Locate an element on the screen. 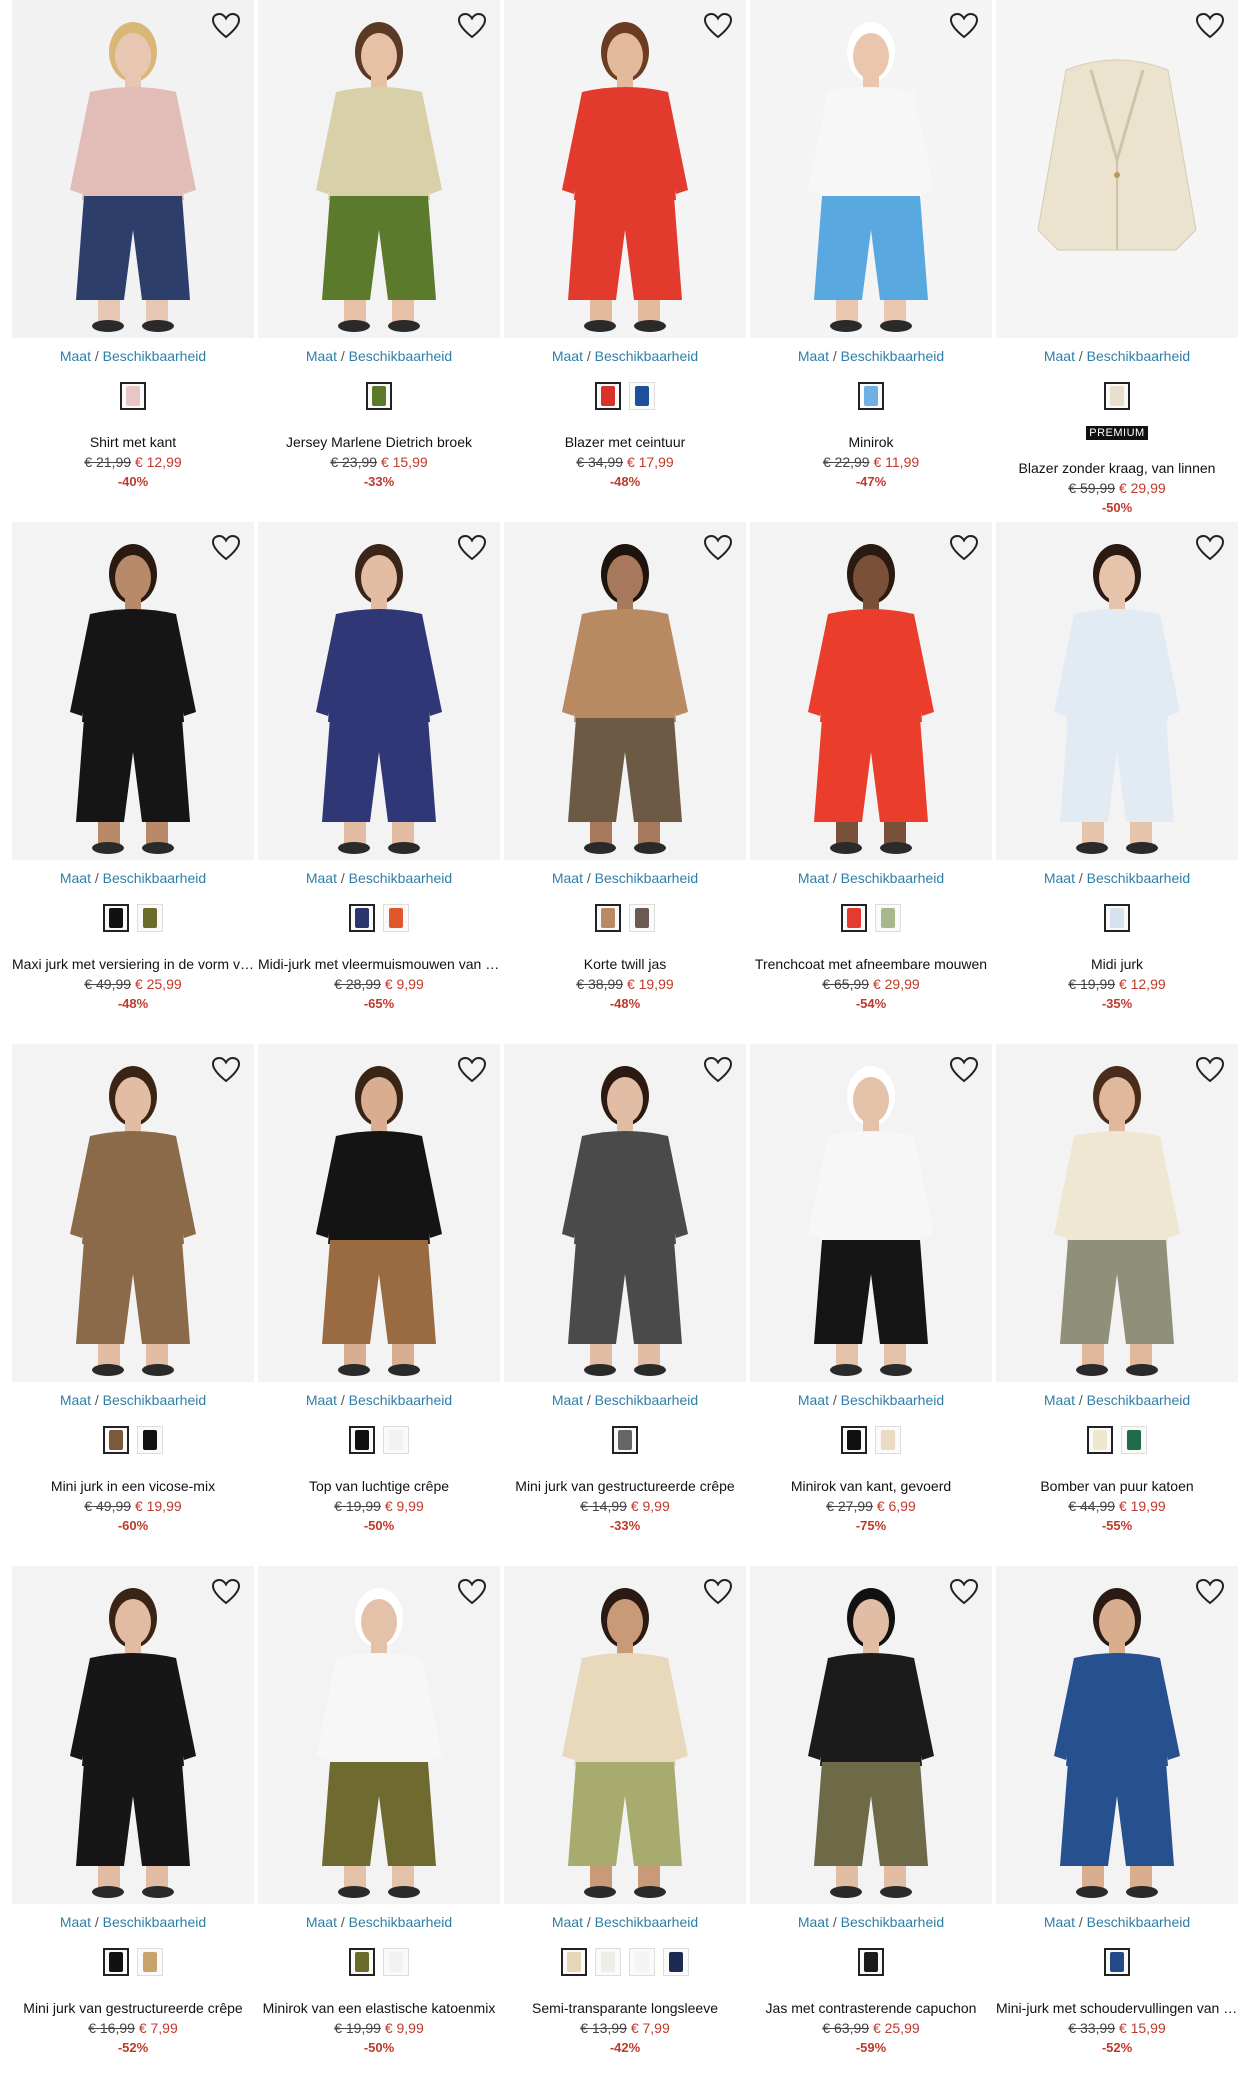 This screenshot has height=2088, width=1250. product-name: Mini jurk in een vicose-mix is located at coordinates (133, 1486).